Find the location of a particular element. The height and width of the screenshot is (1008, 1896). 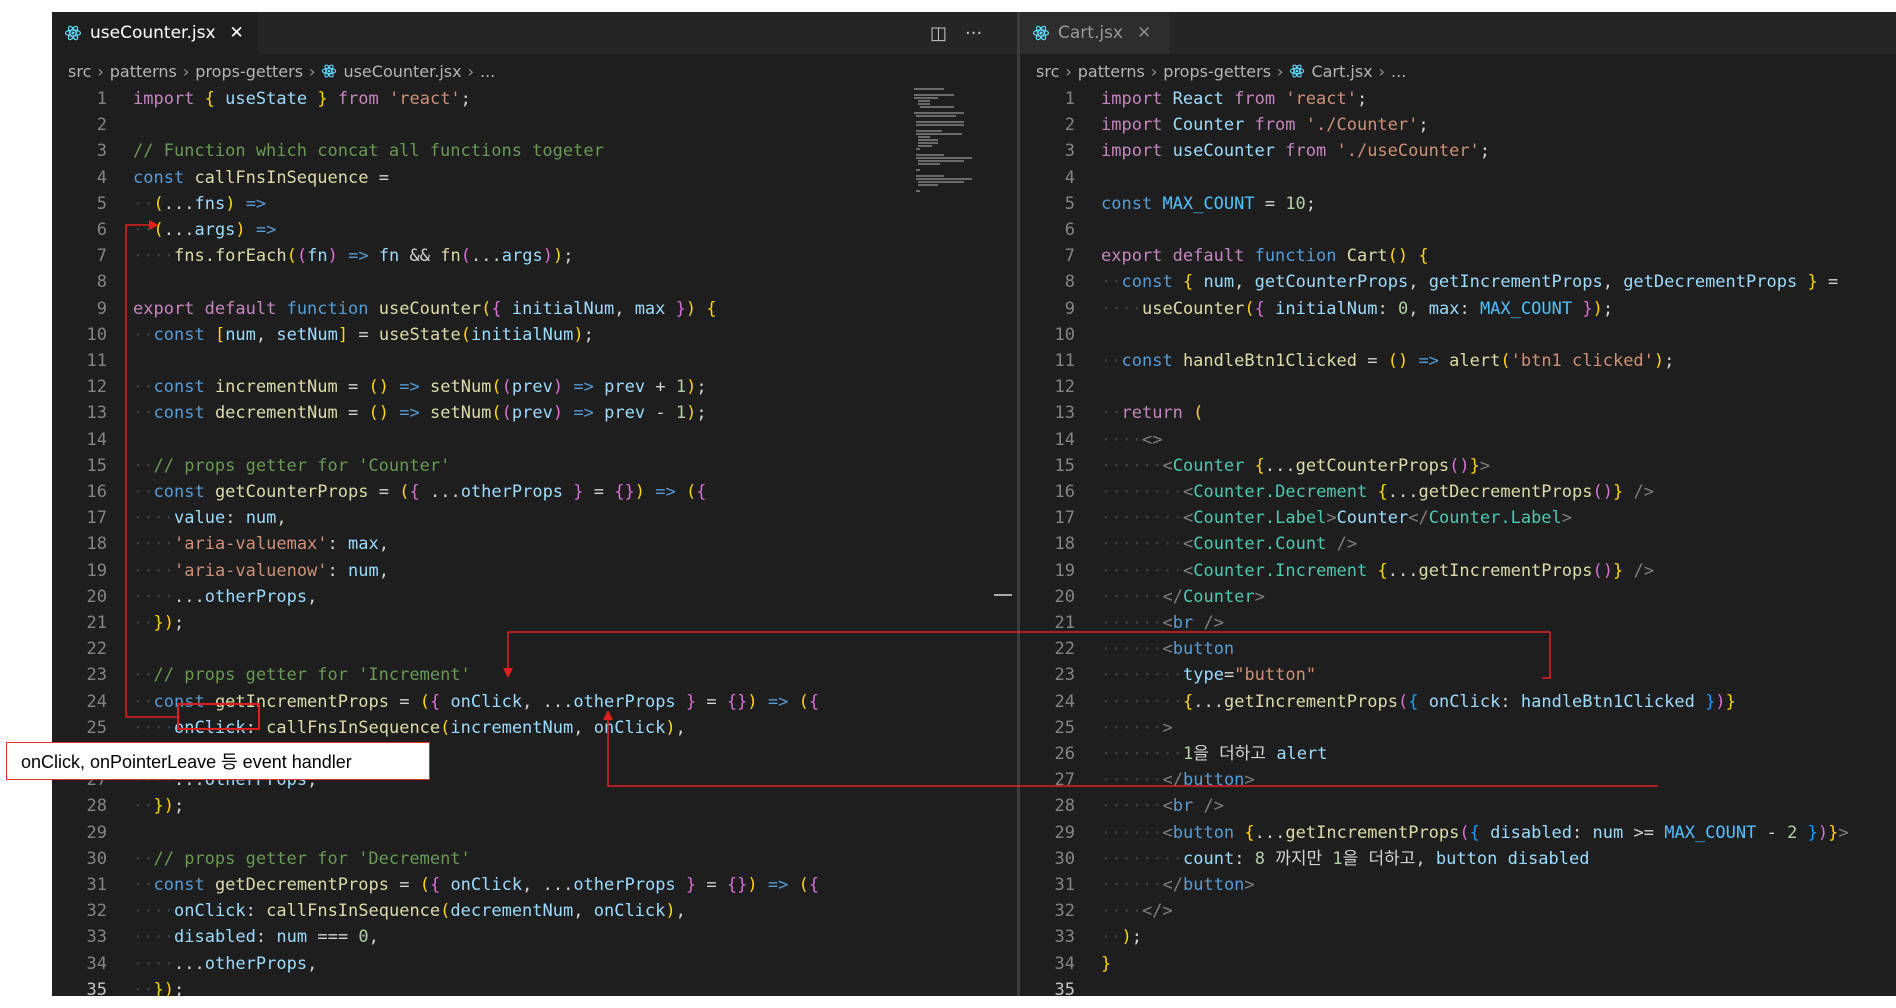

code-text: ····disabled: num === 0, is located at coordinates (256, 937).